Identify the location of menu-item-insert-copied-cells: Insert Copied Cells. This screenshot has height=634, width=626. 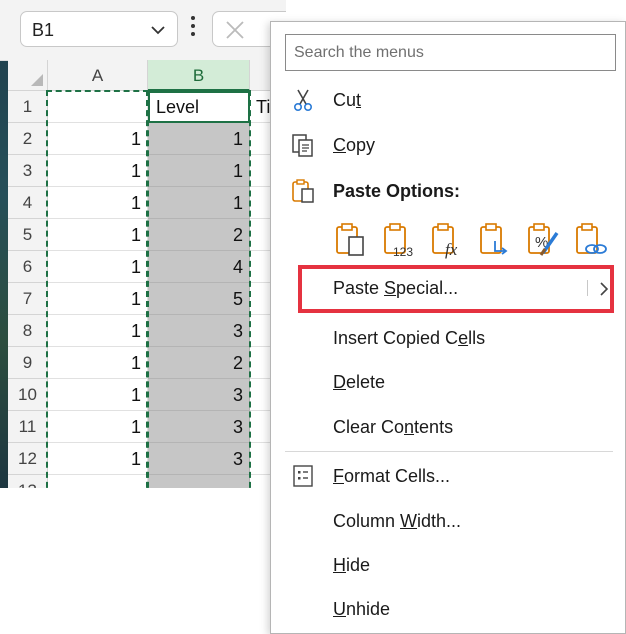
(448, 338).